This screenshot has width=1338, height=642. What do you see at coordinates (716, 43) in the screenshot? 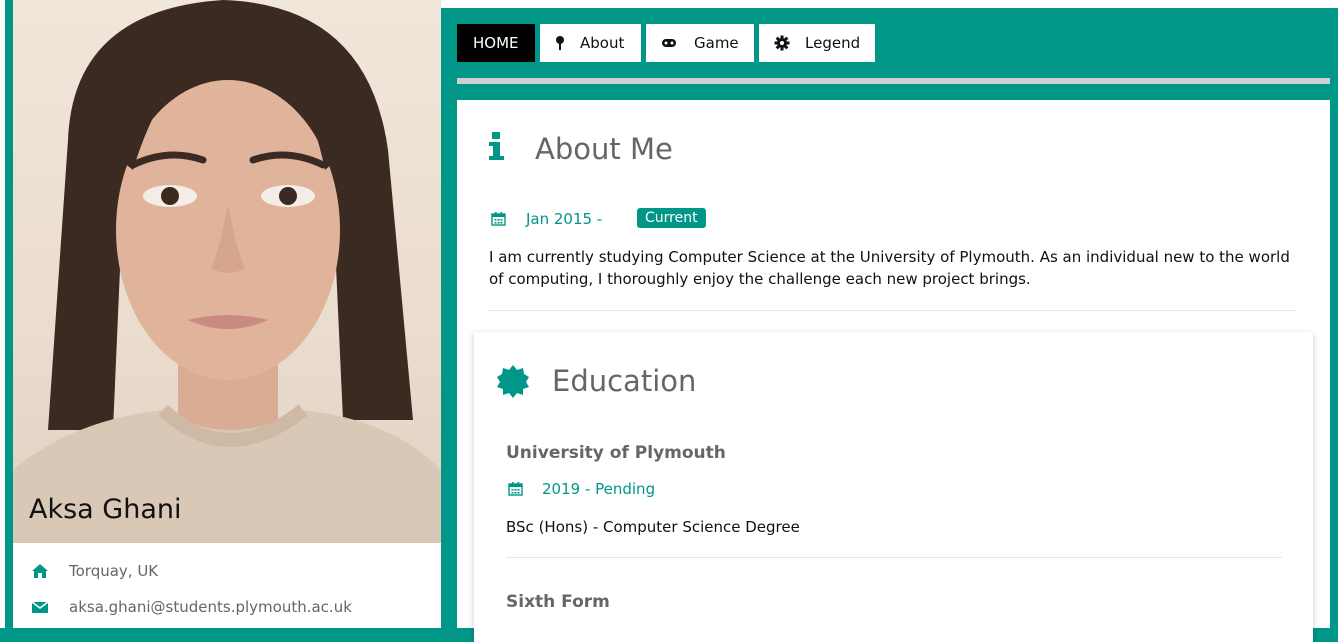
I see `nav-game-label: Game` at bounding box center [716, 43].